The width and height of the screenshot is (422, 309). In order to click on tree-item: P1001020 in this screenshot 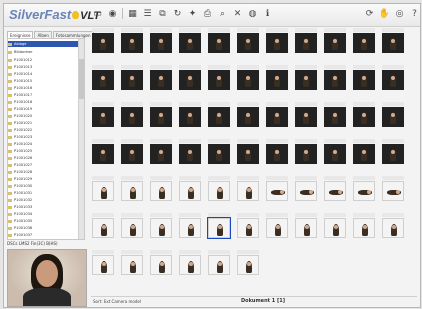, I will do `click(43, 116)`.